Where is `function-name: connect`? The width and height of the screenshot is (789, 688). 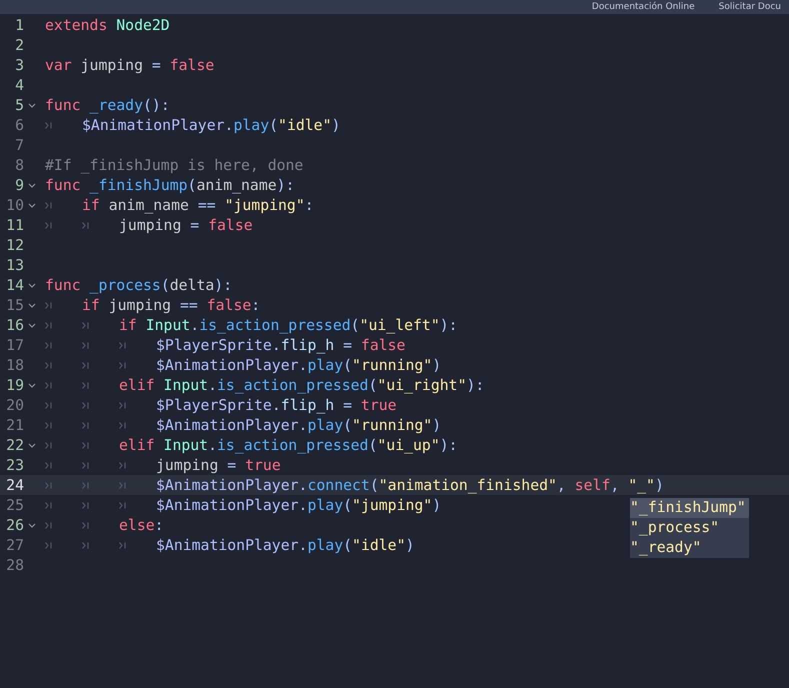
function-name: connect is located at coordinates (338, 485).